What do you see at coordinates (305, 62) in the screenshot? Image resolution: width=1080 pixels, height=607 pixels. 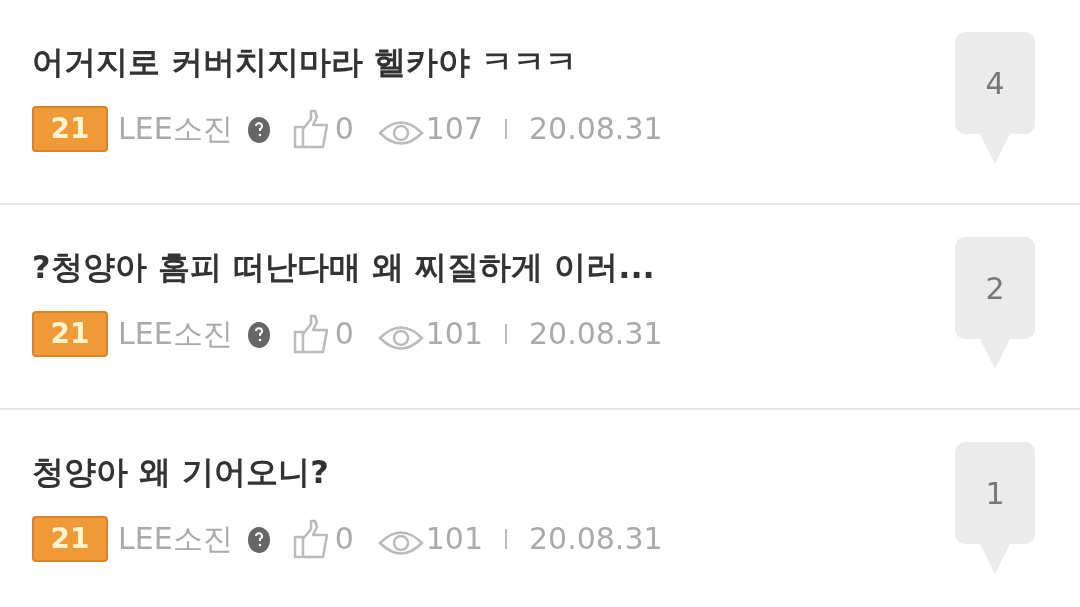 I see `post-title: 어거지로 커버치지마라 헬카야 ㅋㅋㅋ` at bounding box center [305, 62].